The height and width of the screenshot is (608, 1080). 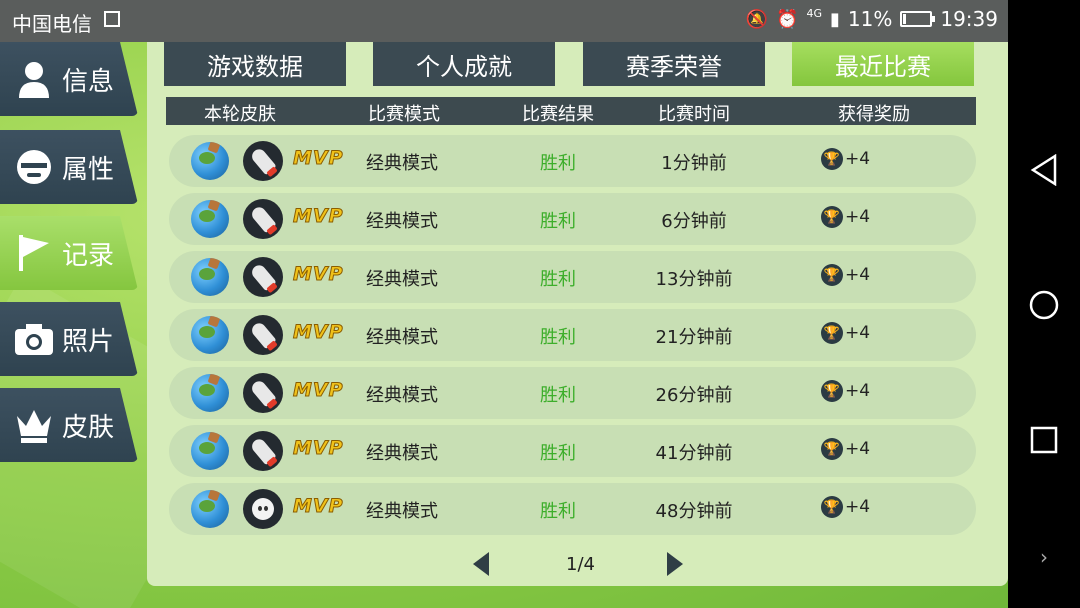 I want to click on tab: 个人成就, so click(x=464, y=64).